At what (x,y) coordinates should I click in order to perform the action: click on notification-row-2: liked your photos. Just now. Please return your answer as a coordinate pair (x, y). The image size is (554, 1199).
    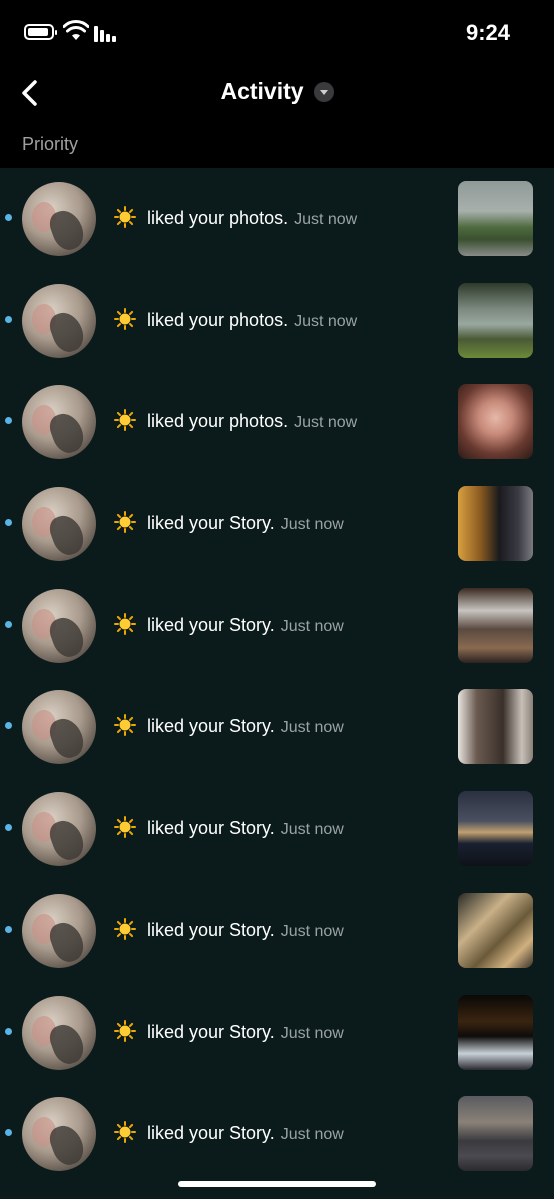
    Looking at the image, I should click on (277, 321).